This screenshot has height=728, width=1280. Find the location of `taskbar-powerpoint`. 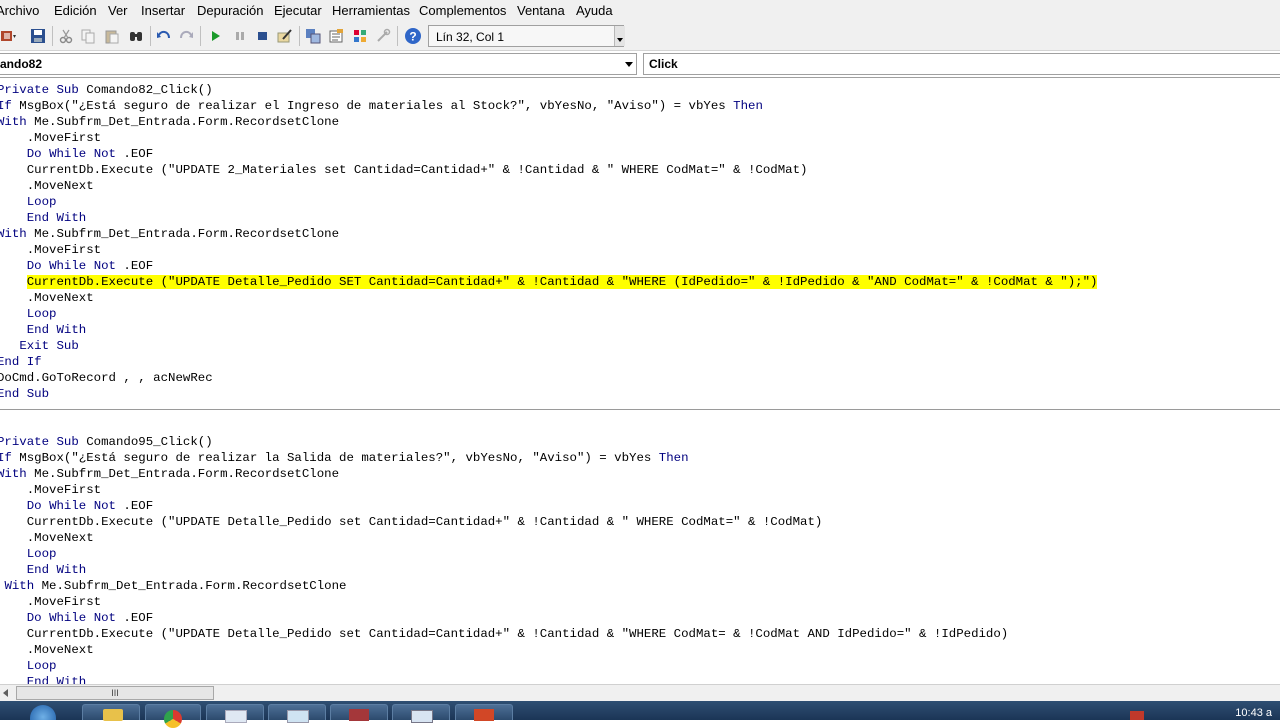

taskbar-powerpoint is located at coordinates (484, 712).